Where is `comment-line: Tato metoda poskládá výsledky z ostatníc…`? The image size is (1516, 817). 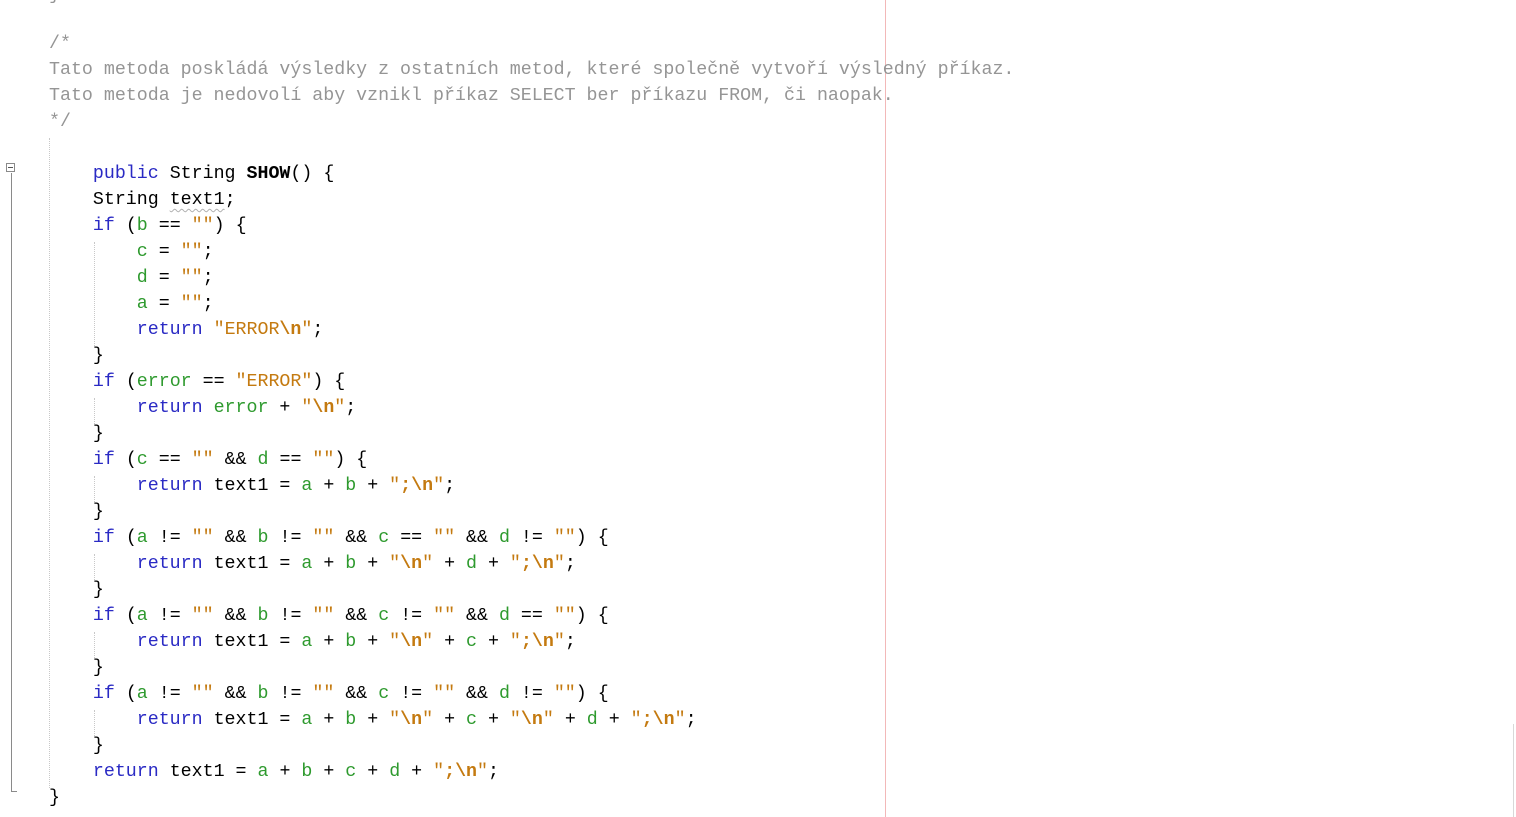 comment-line: Tato metoda poskládá výsledky z ostatníc… is located at coordinates (531, 70).